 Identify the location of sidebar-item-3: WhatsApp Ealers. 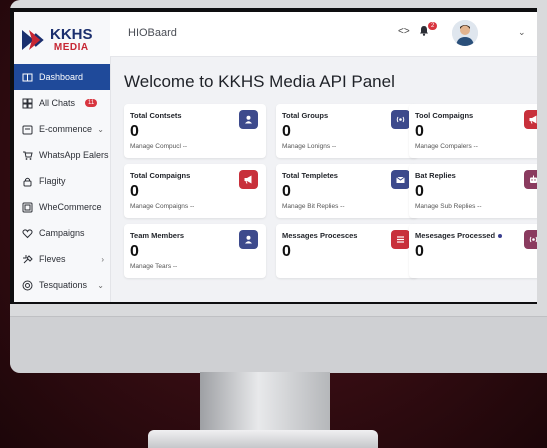
(62, 155).